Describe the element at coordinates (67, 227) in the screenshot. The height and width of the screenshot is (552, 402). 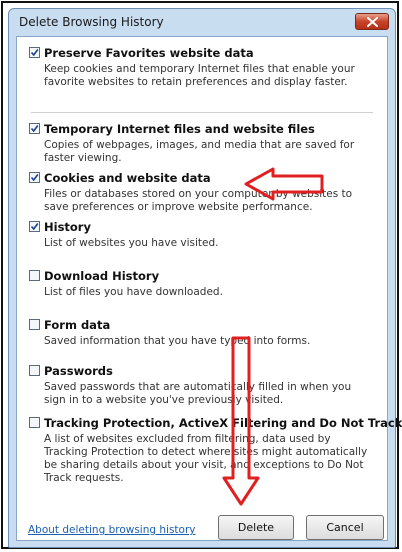
I see `option-label: History` at that location.